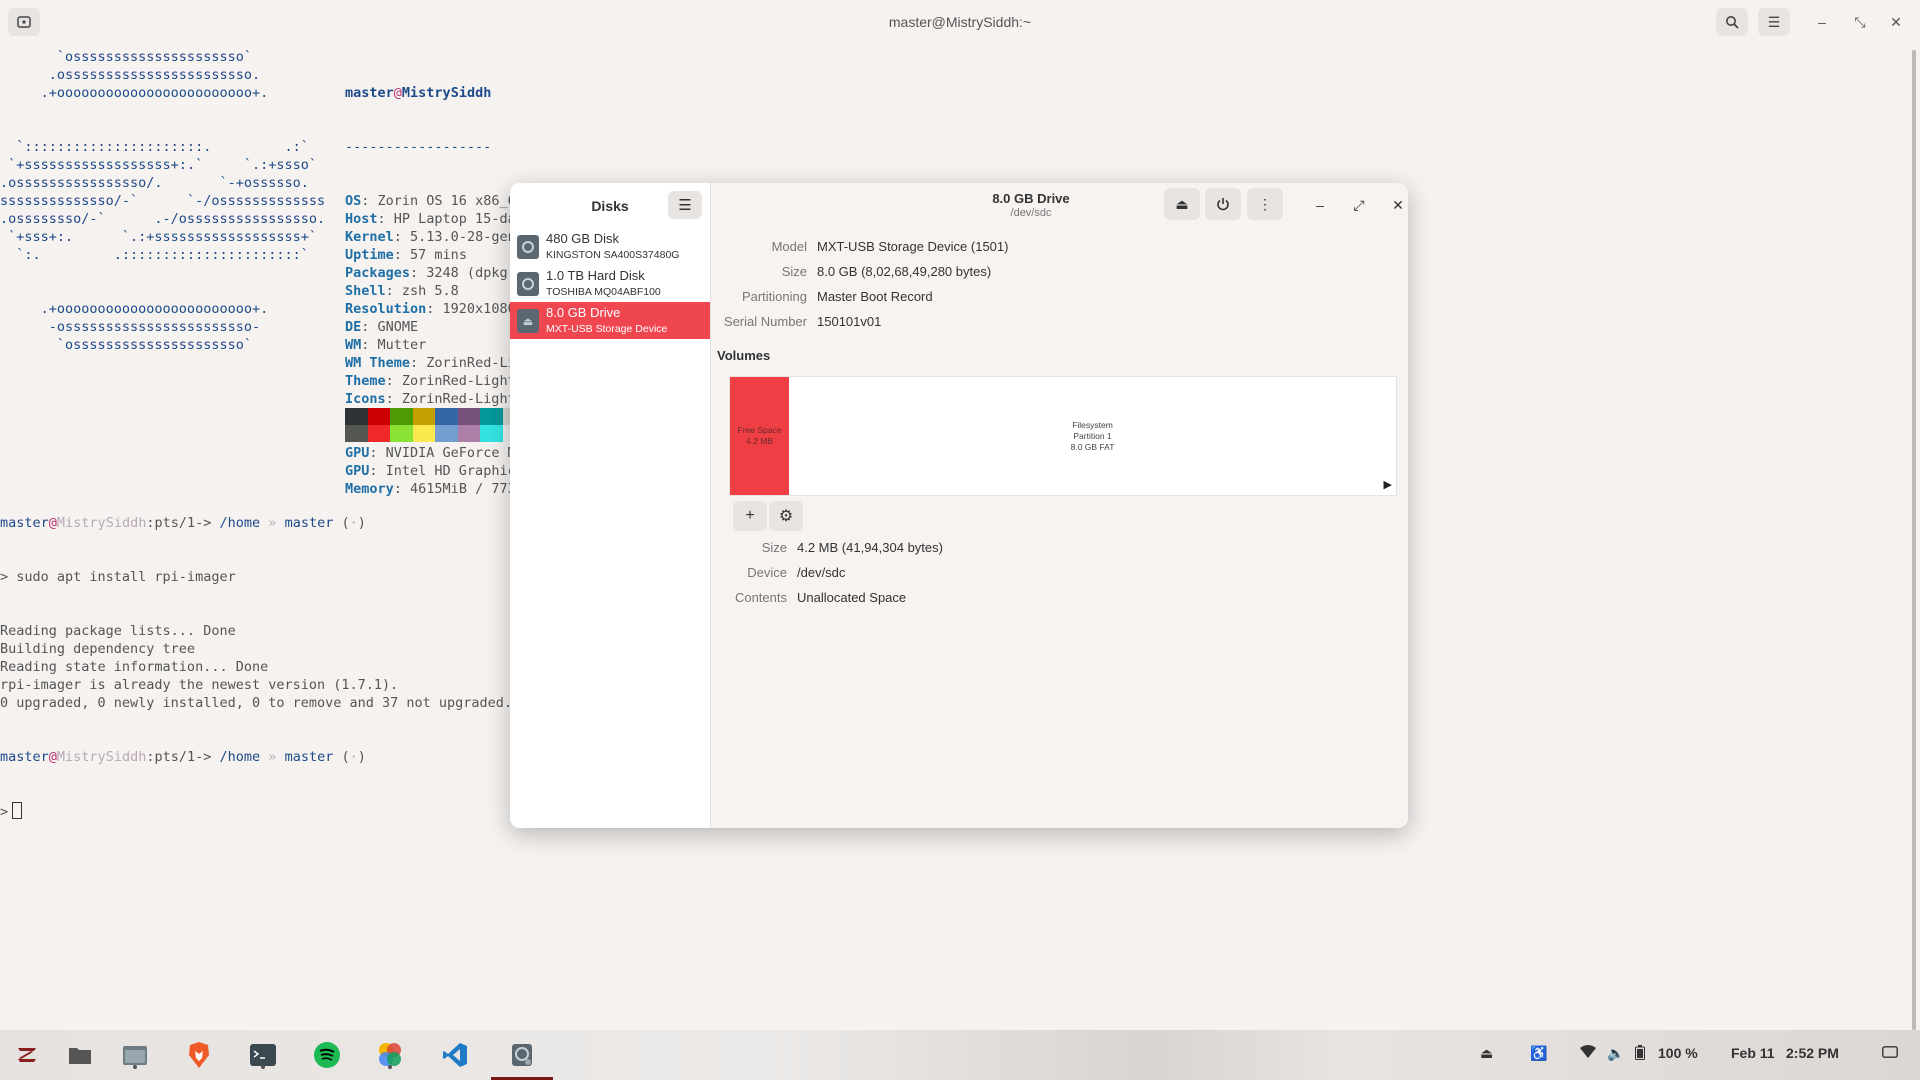 The width and height of the screenshot is (1920, 1080). I want to click on files-folder-icon, so click(80, 1055).